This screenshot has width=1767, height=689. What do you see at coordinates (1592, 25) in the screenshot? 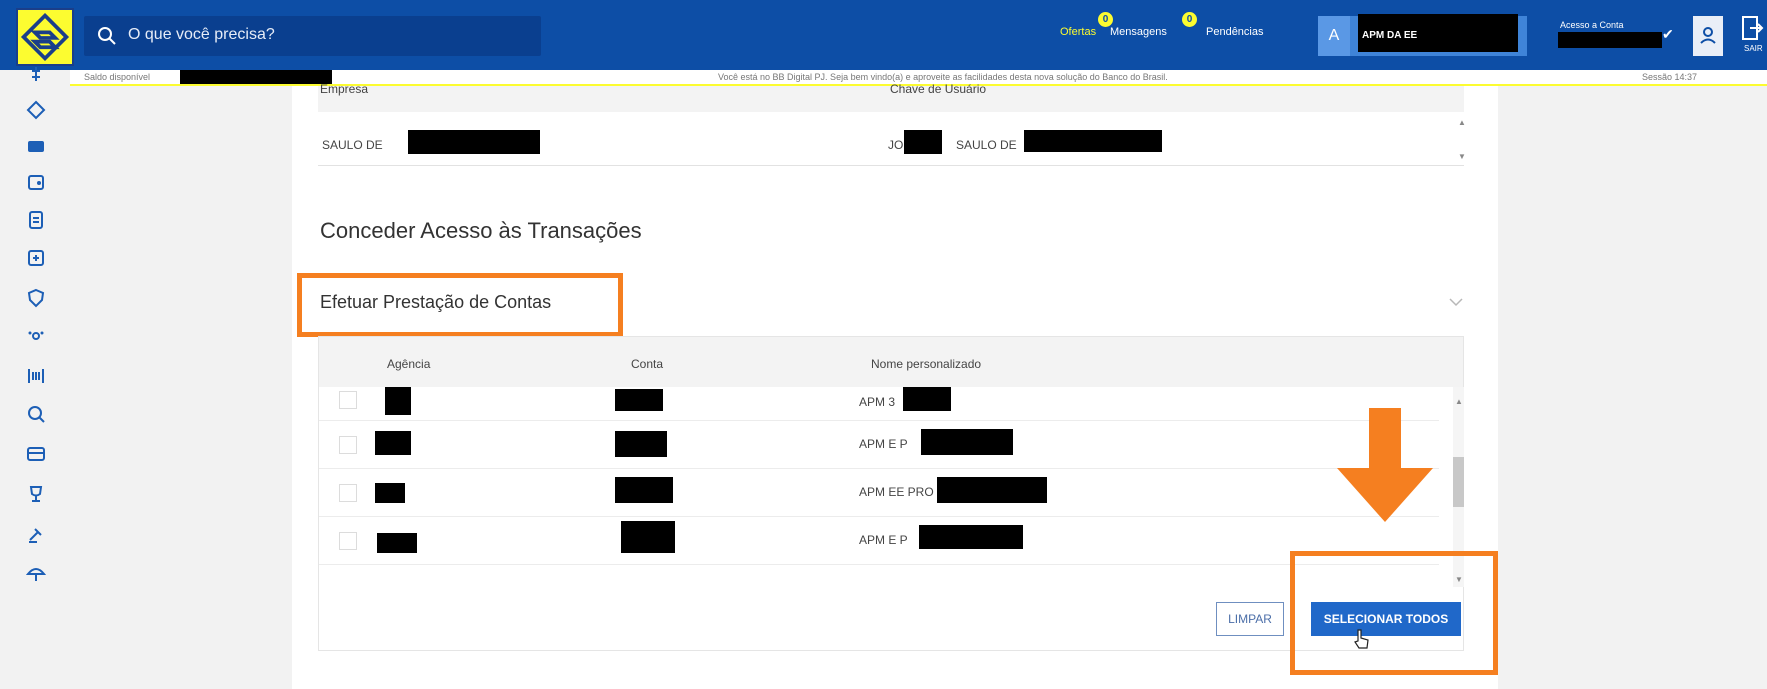
I see `account-access-label: Acesso a Conta` at bounding box center [1592, 25].